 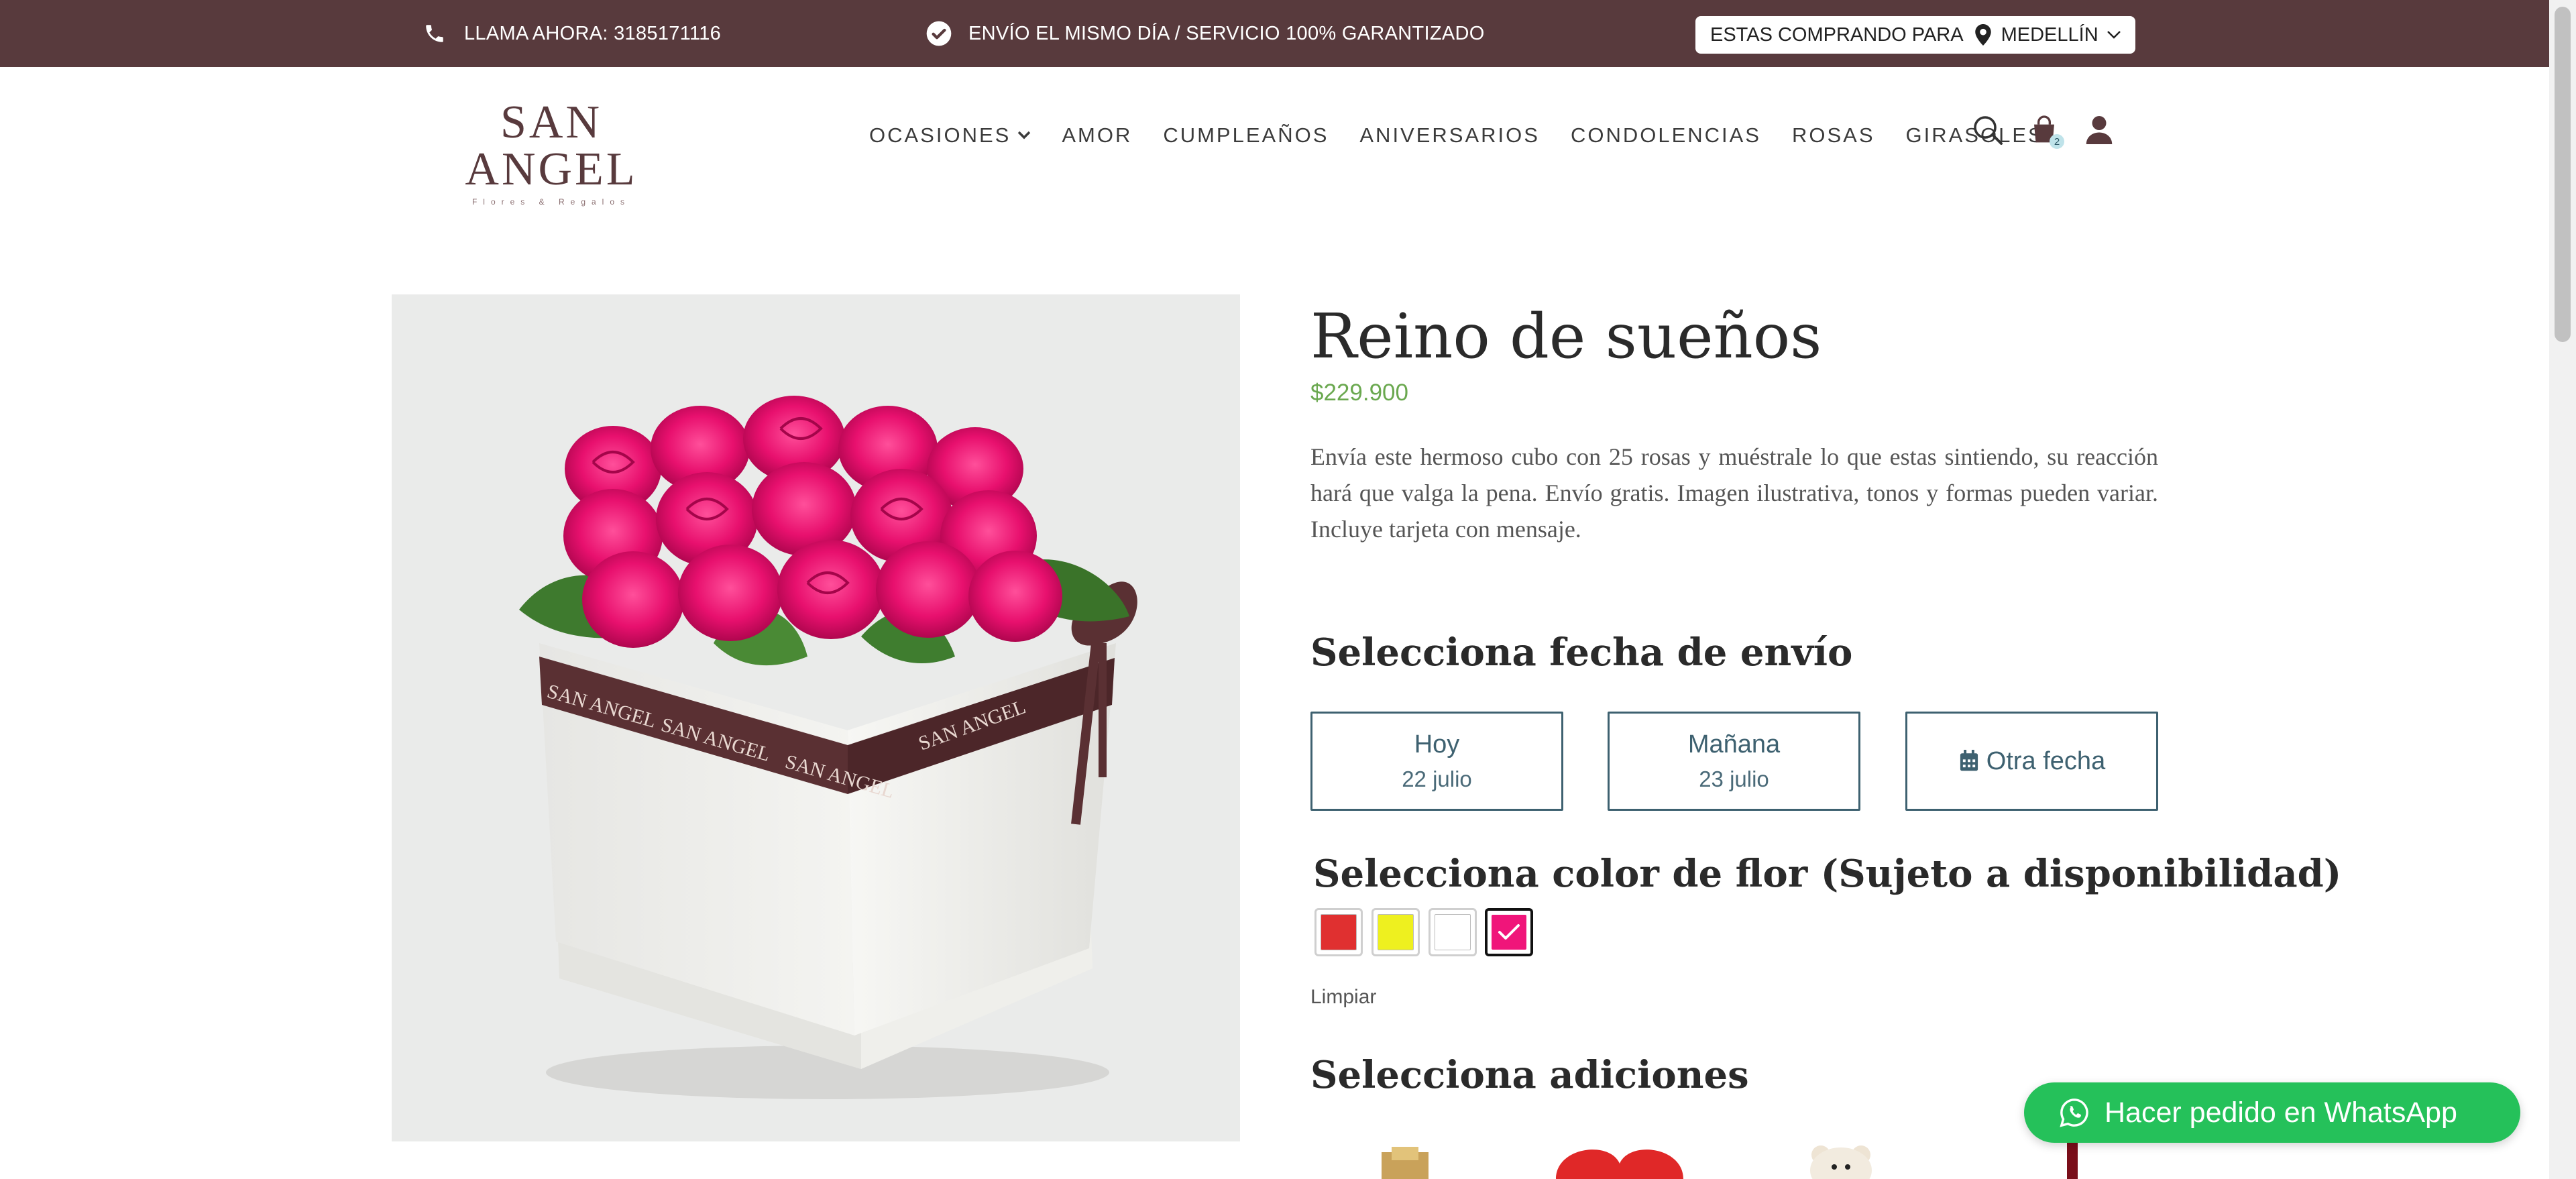 I want to click on color-swatch-yellow, so click(x=1395, y=932).